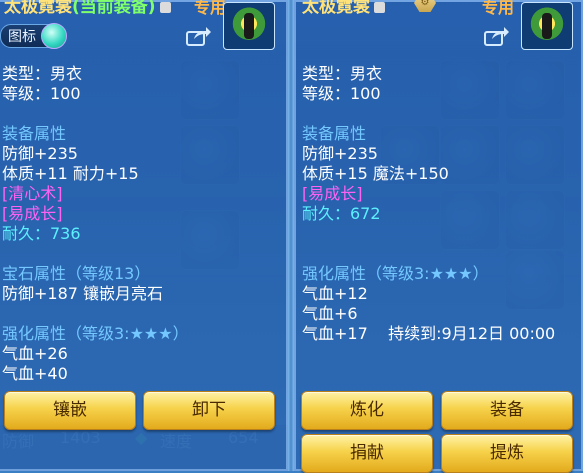  Describe the element at coordinates (367, 410) in the screenshot. I see `smelt-button: 炼化` at that location.